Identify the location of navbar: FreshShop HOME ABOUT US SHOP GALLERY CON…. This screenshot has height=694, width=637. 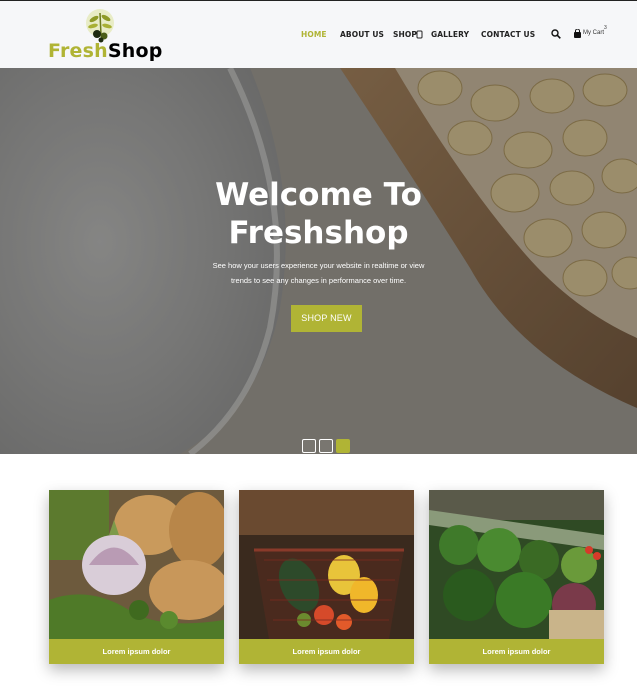
(318, 34).